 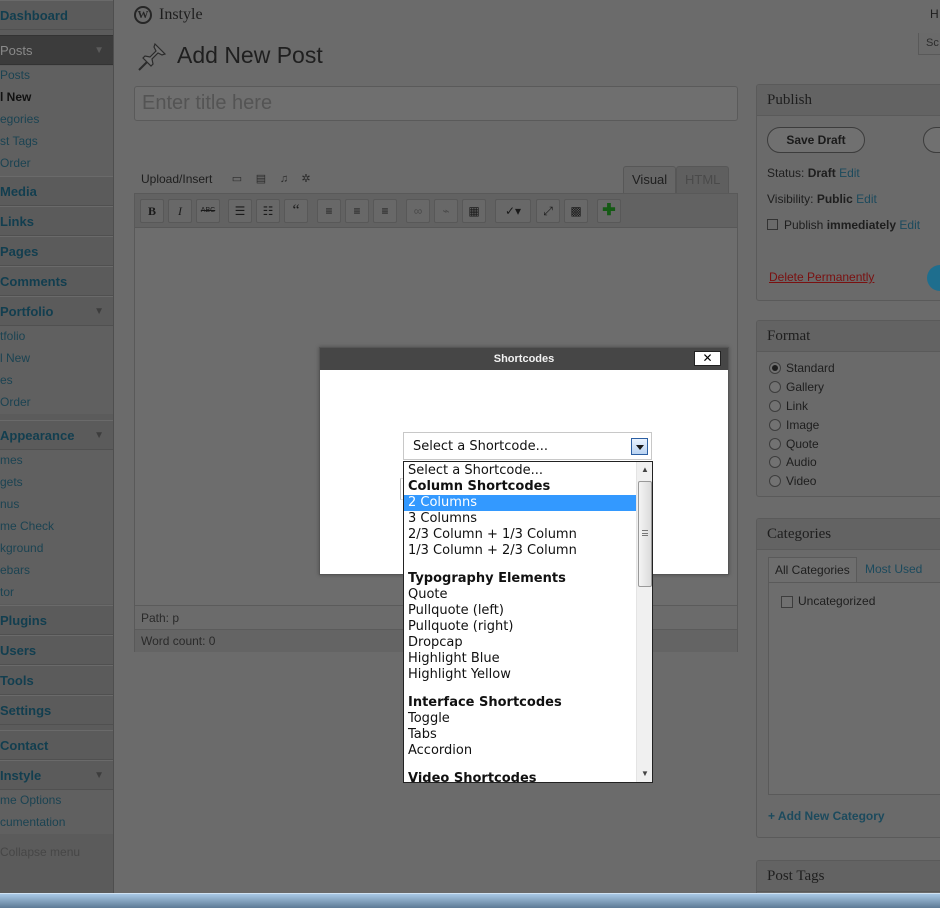 I want to click on category-checkbox, so click(x=787, y=602).